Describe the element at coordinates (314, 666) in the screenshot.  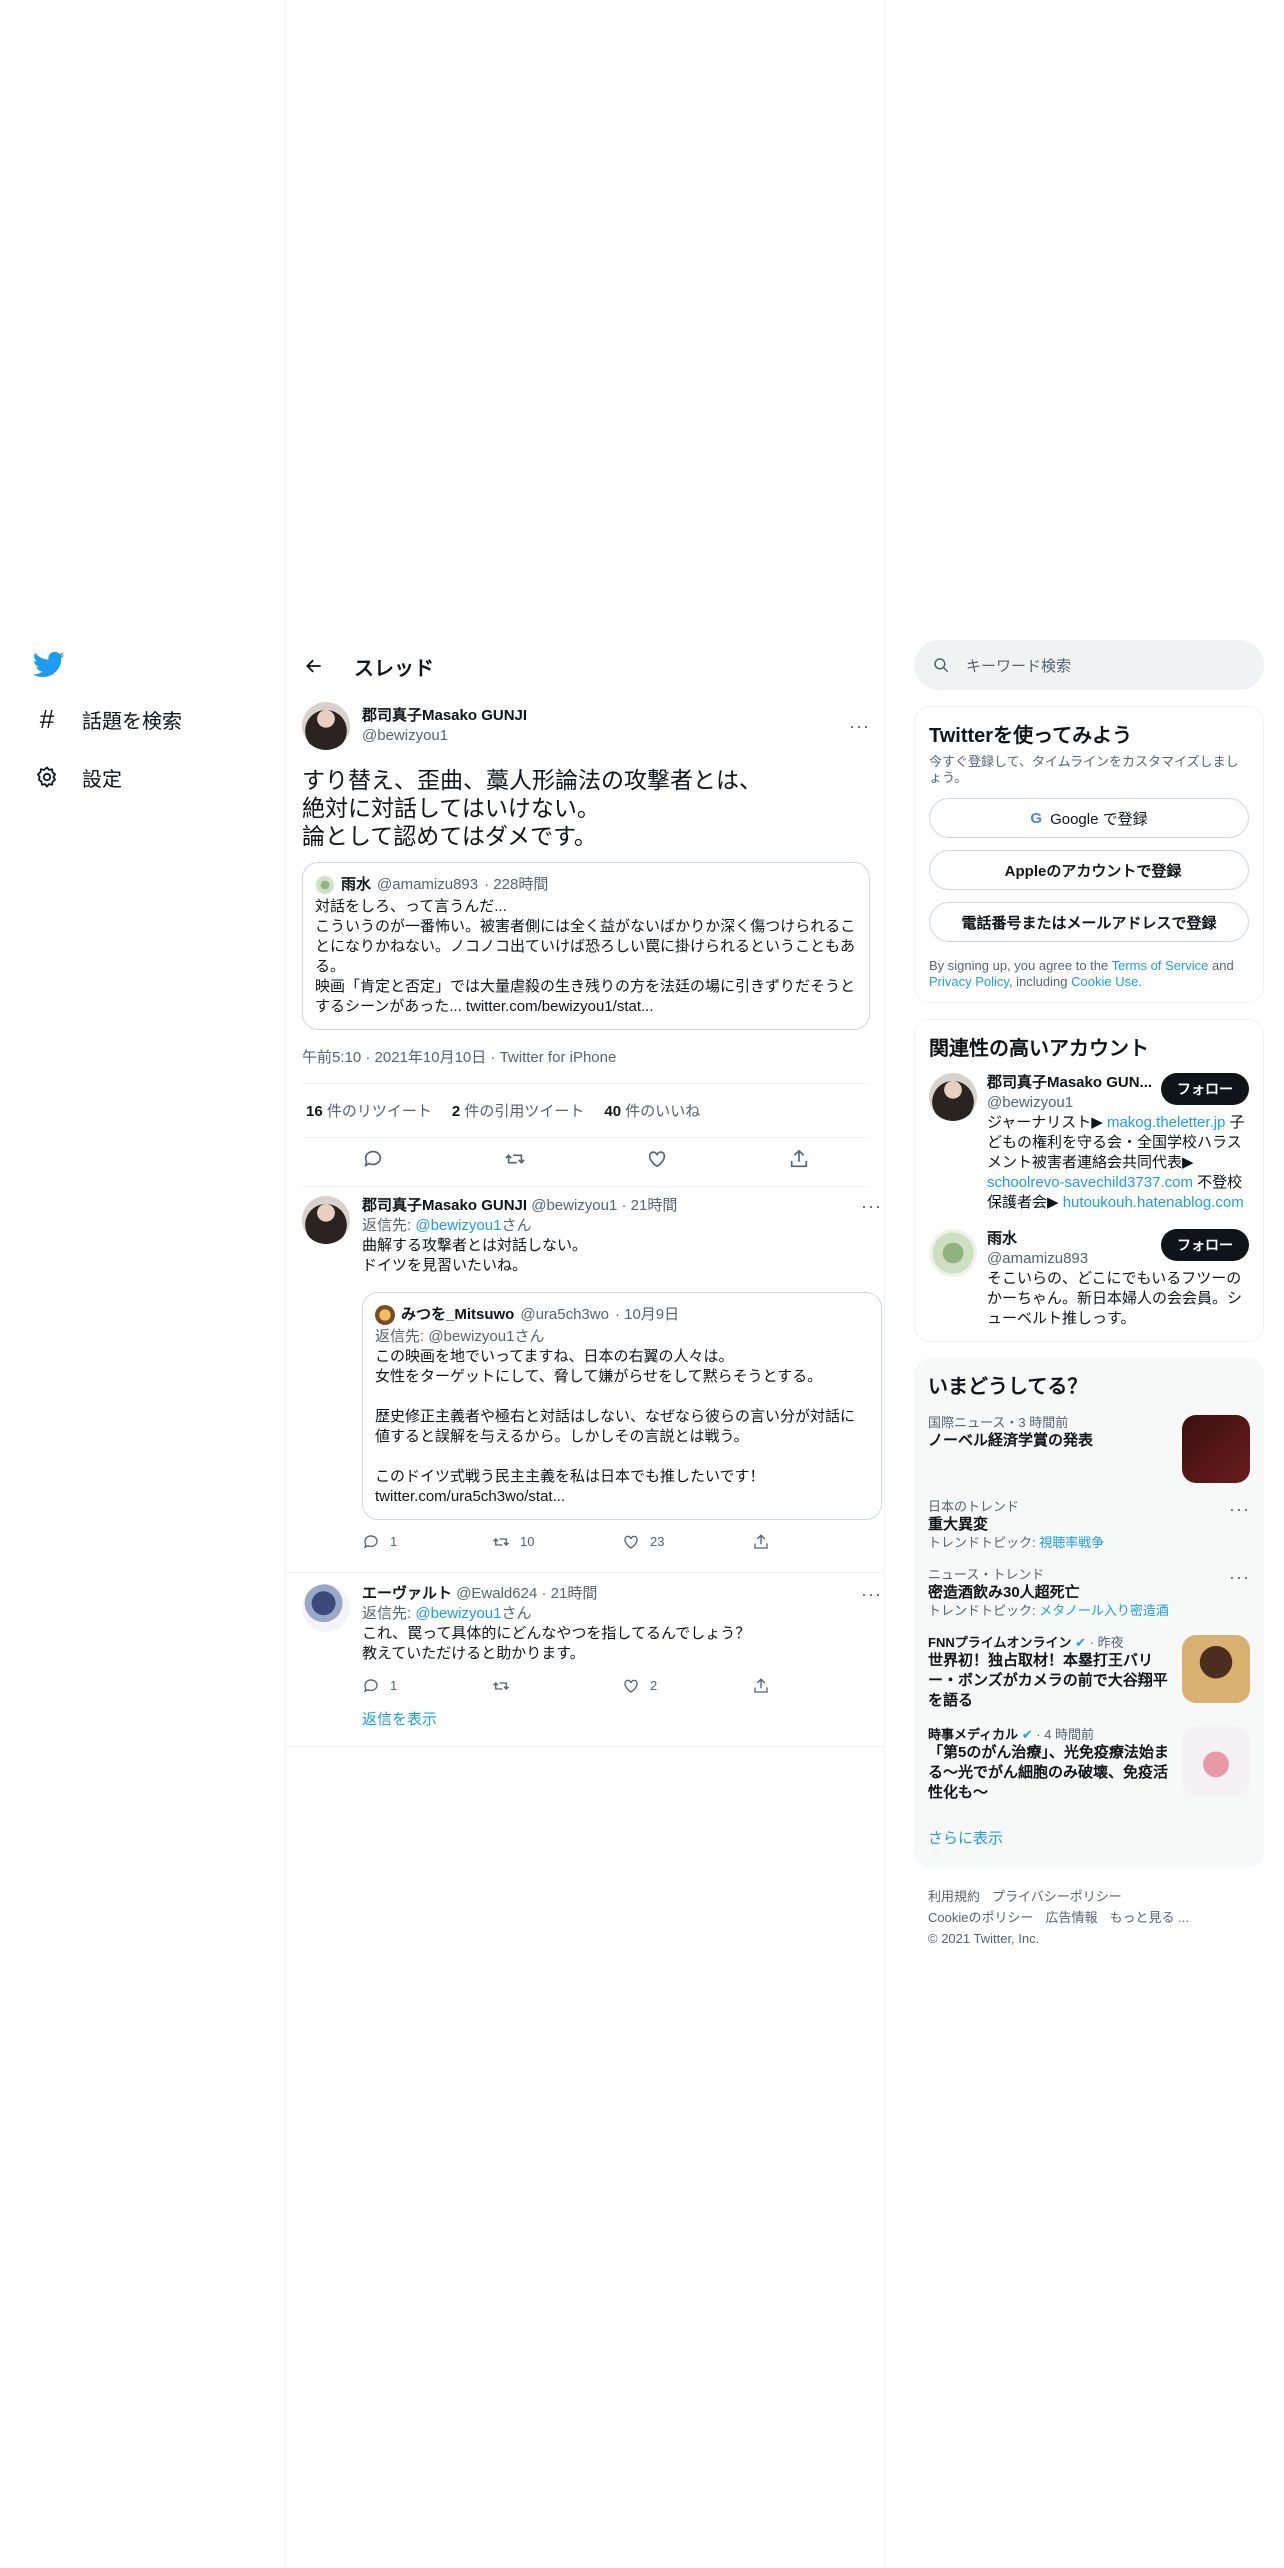
I see `back-arrow-icon` at that location.